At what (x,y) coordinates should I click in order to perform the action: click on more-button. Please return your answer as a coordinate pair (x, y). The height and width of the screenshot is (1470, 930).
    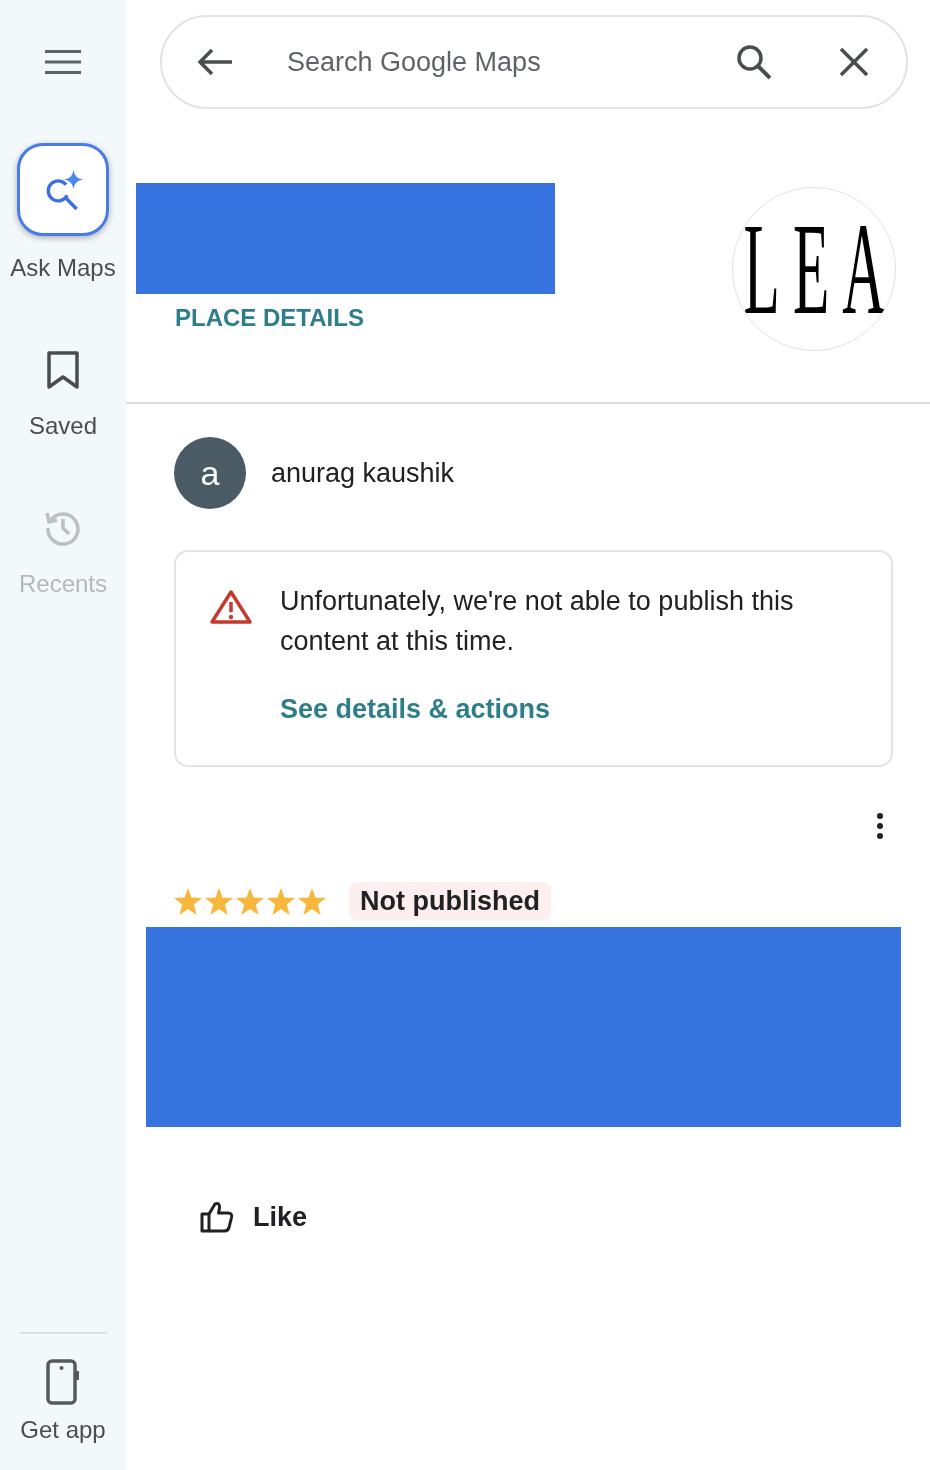
    Looking at the image, I should click on (880, 826).